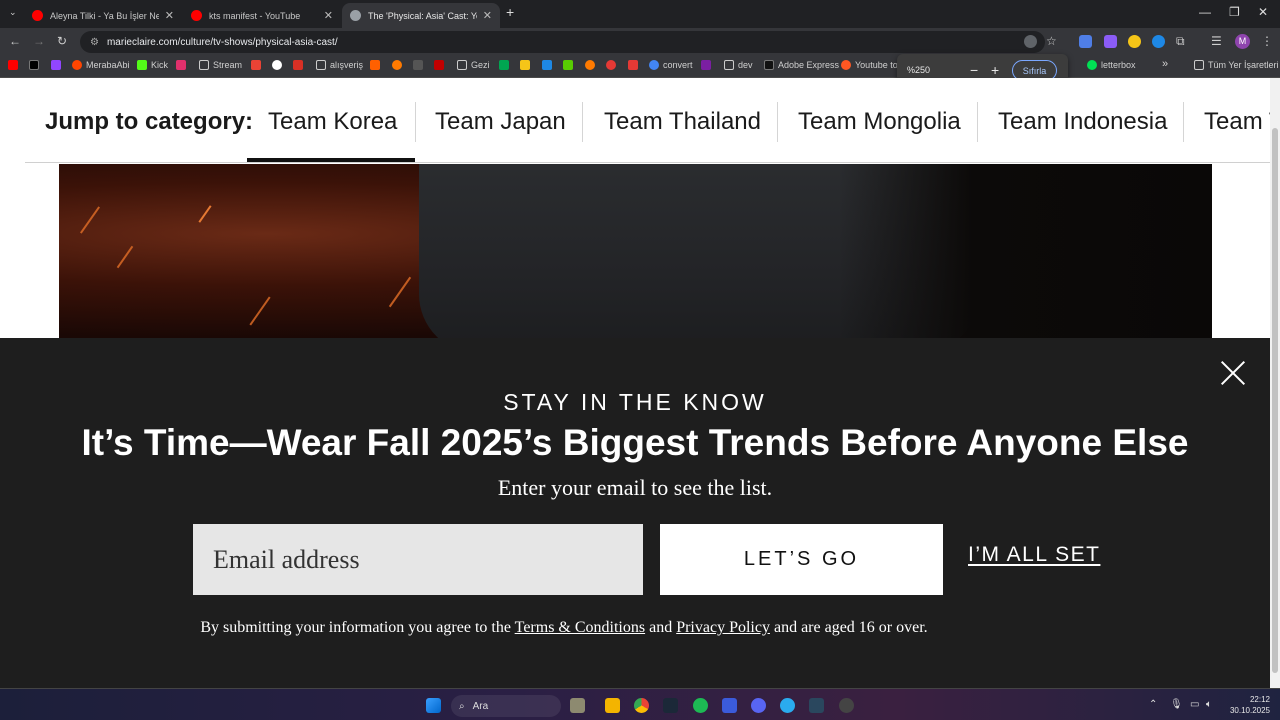 This screenshot has width=1280, height=720. Describe the element at coordinates (1246, 705) in the screenshot. I see `taskbar-clock: 22:12 30.10.2025` at that location.